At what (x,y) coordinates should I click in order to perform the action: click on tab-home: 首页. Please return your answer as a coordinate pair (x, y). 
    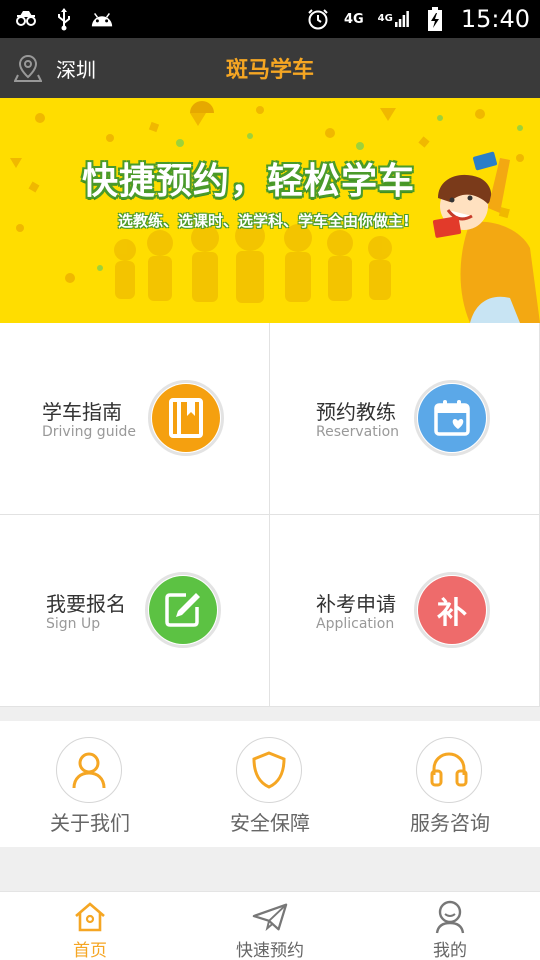
    Looking at the image, I should click on (90, 926).